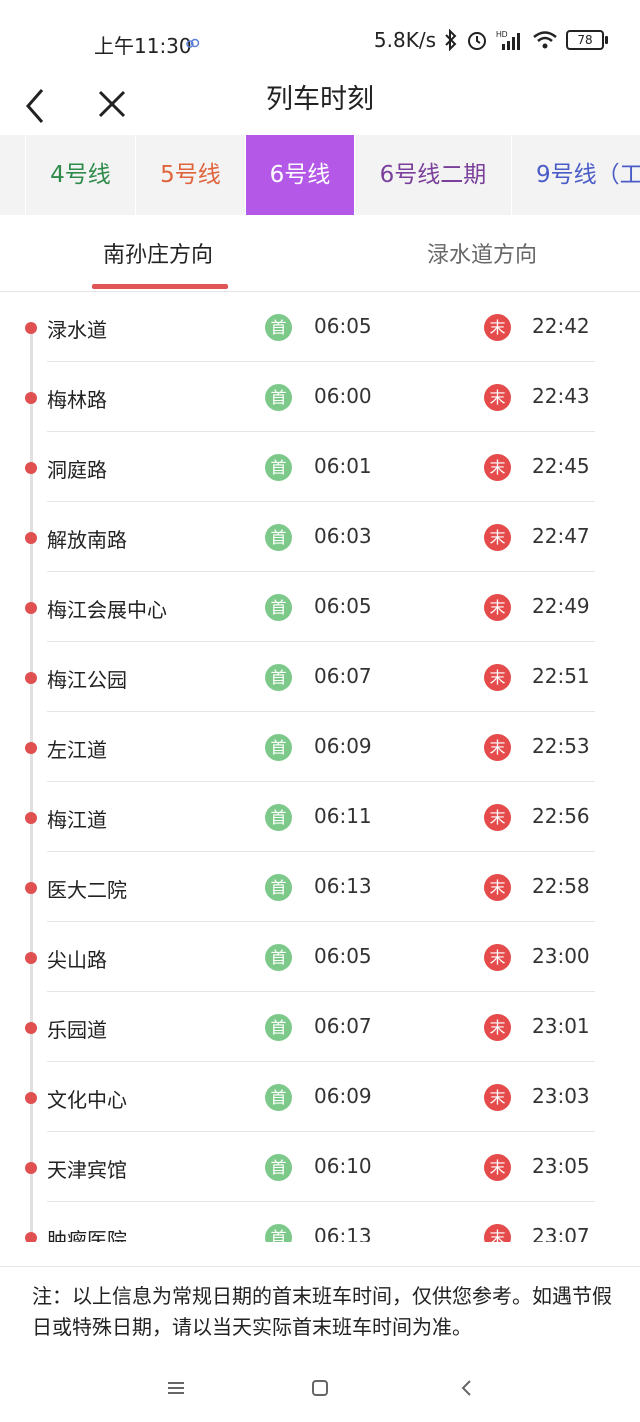 This screenshot has width=640, height=1422. I want to click on line-tab-4: 4号线, so click(81, 175).